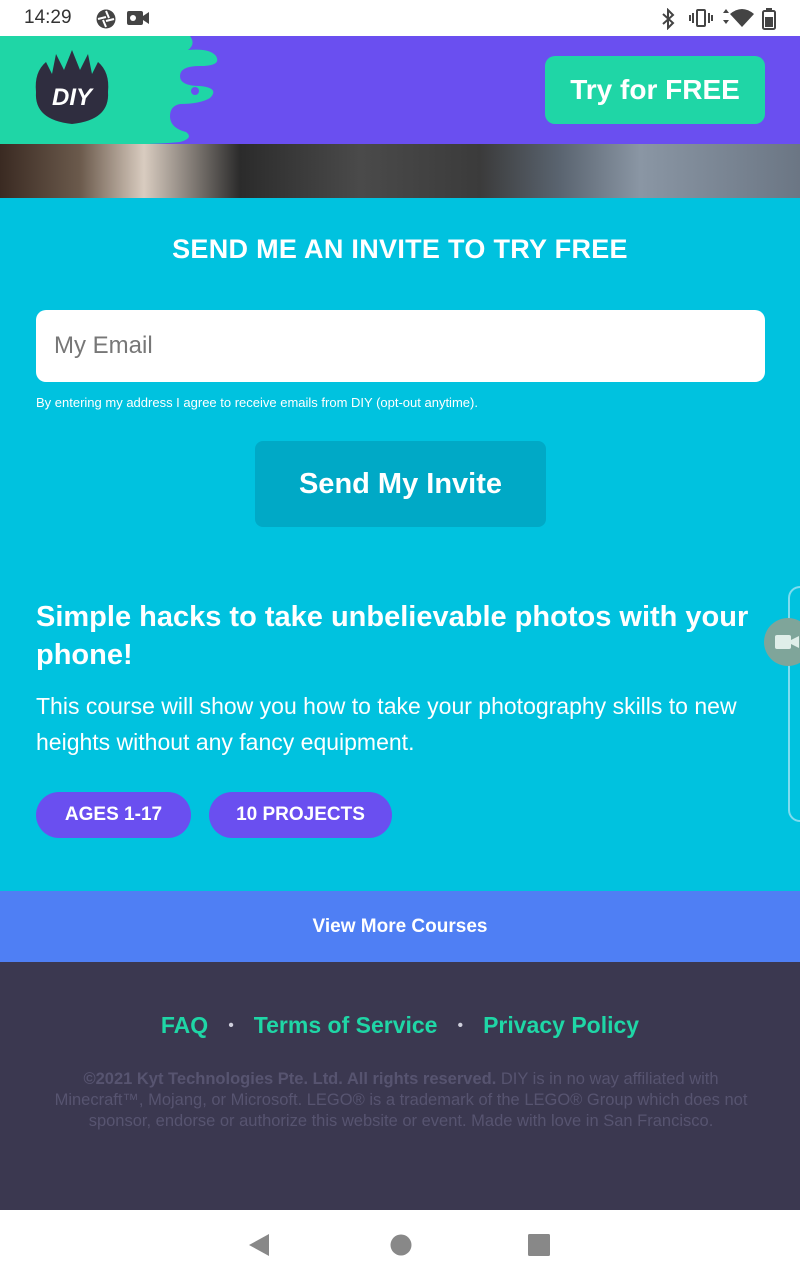  Describe the element at coordinates (400, 484) in the screenshot. I see `send-invite-button: Send My Invite` at that location.